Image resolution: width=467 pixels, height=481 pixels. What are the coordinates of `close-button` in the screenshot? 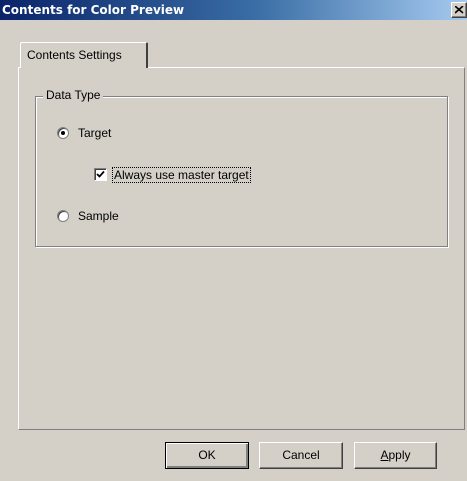 It's located at (459, 10).